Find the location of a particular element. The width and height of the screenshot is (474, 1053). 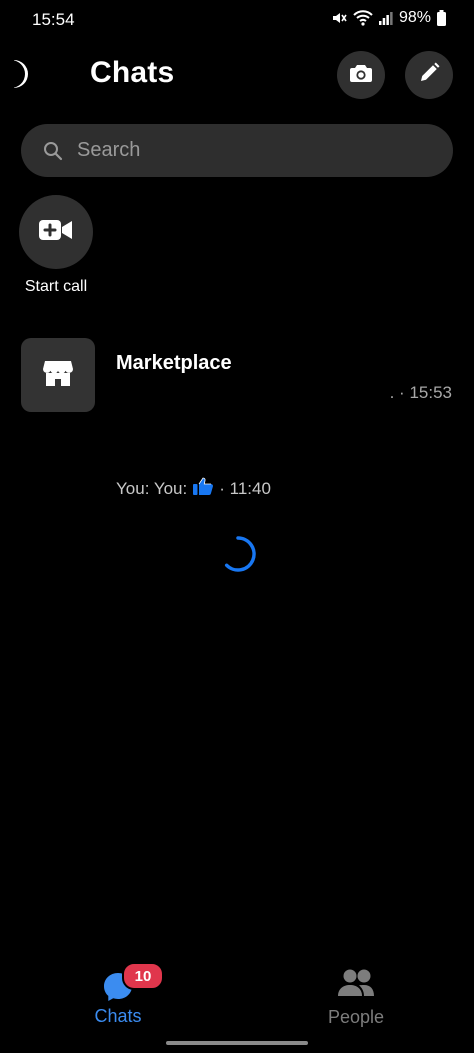

chat-time: . · 15:53 is located at coordinates (421, 393).